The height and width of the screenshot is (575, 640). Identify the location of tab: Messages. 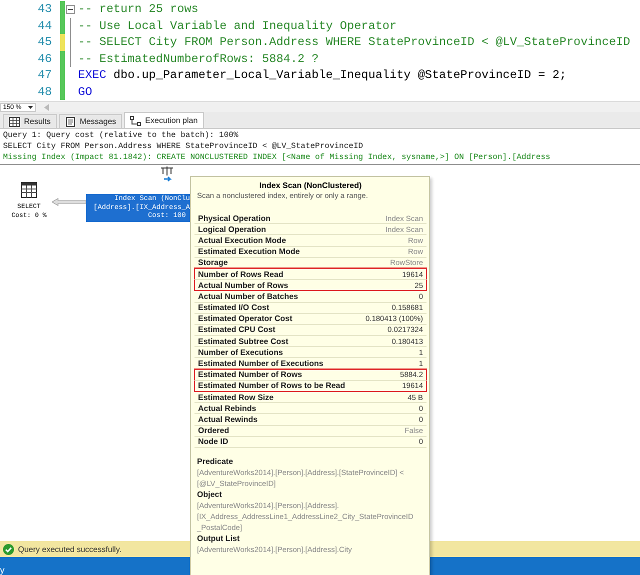
(90, 121).